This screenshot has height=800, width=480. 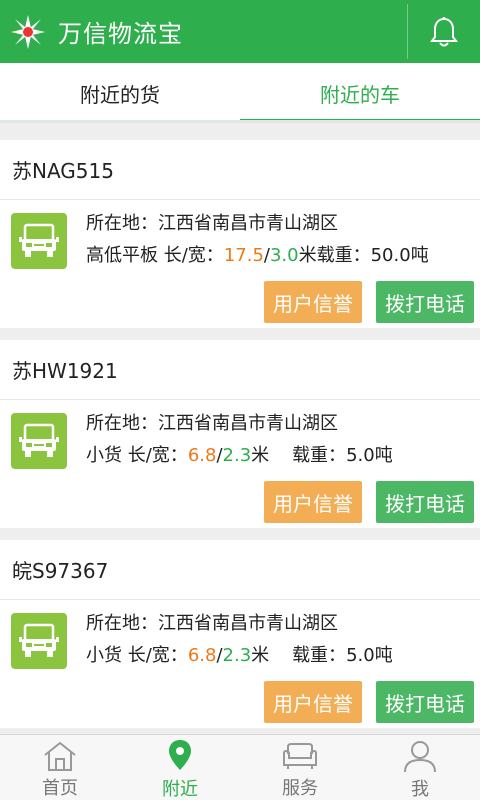 I want to click on length-value: 17.5, so click(x=243, y=255).